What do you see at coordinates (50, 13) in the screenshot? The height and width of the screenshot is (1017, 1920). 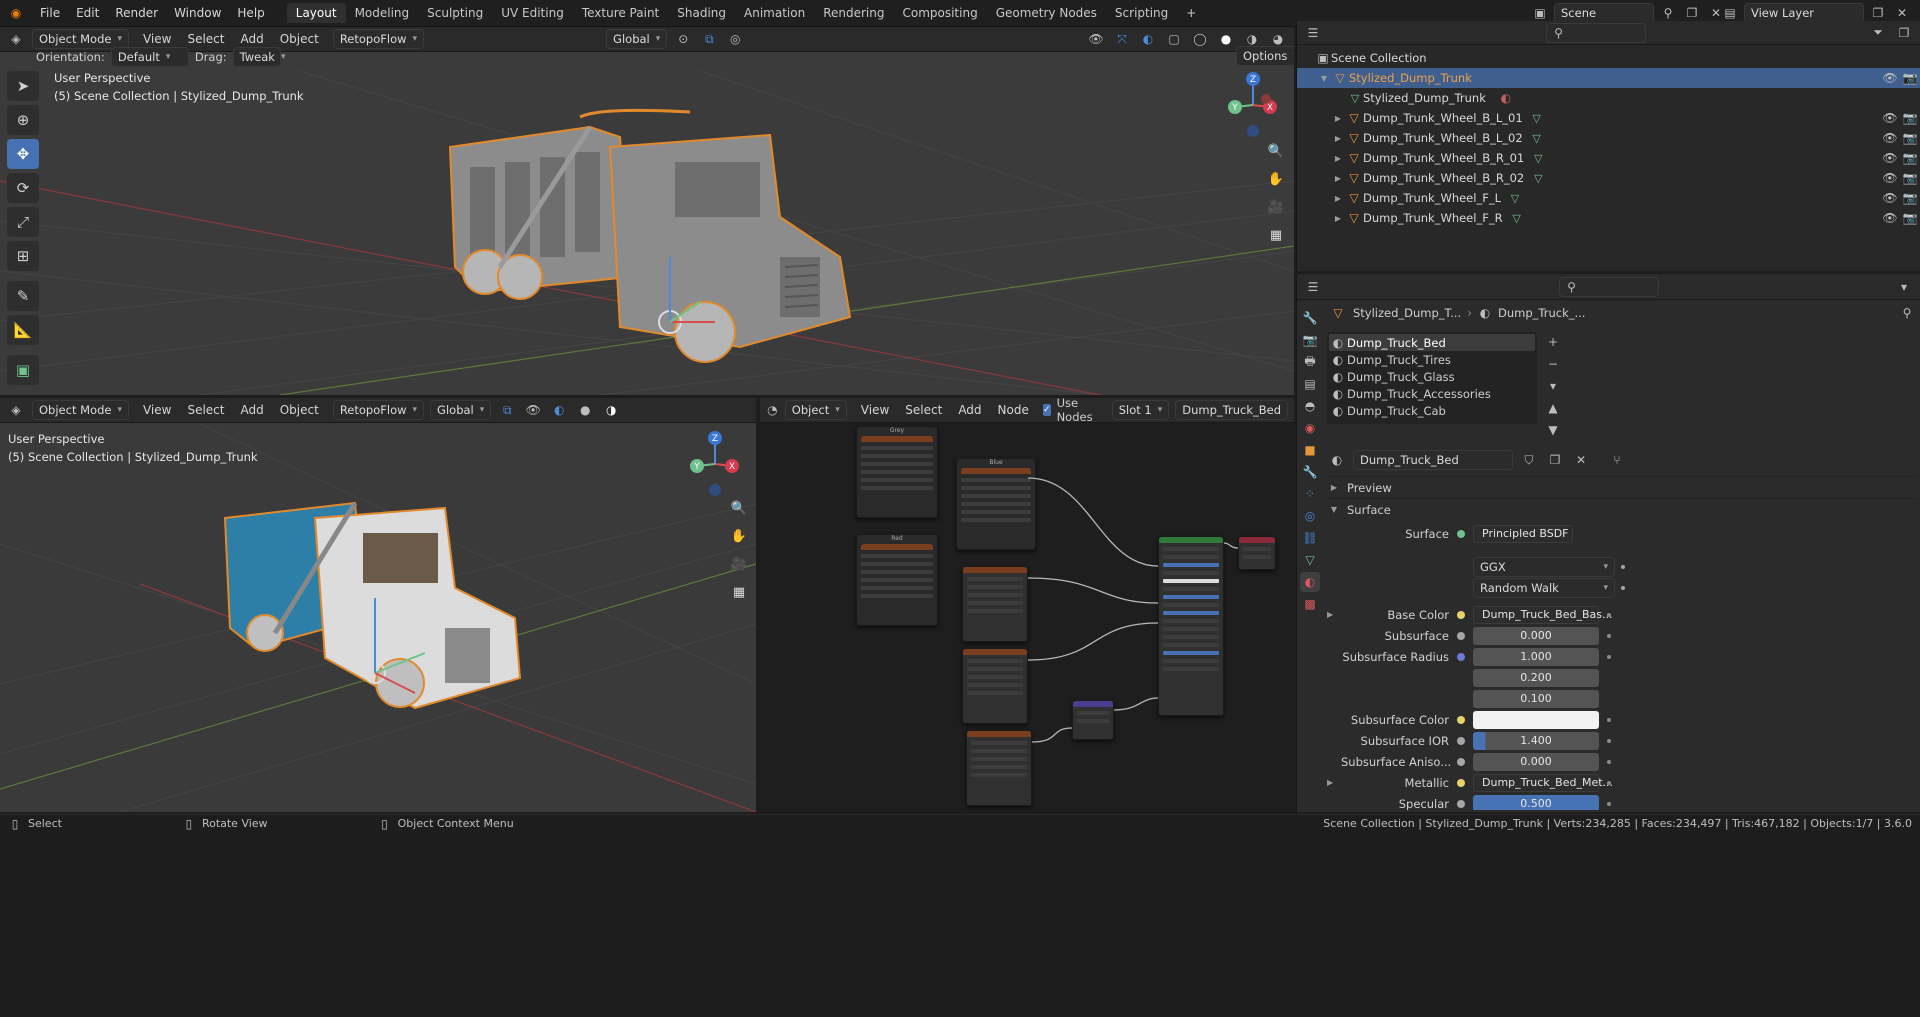 I see `menu-file: File` at bounding box center [50, 13].